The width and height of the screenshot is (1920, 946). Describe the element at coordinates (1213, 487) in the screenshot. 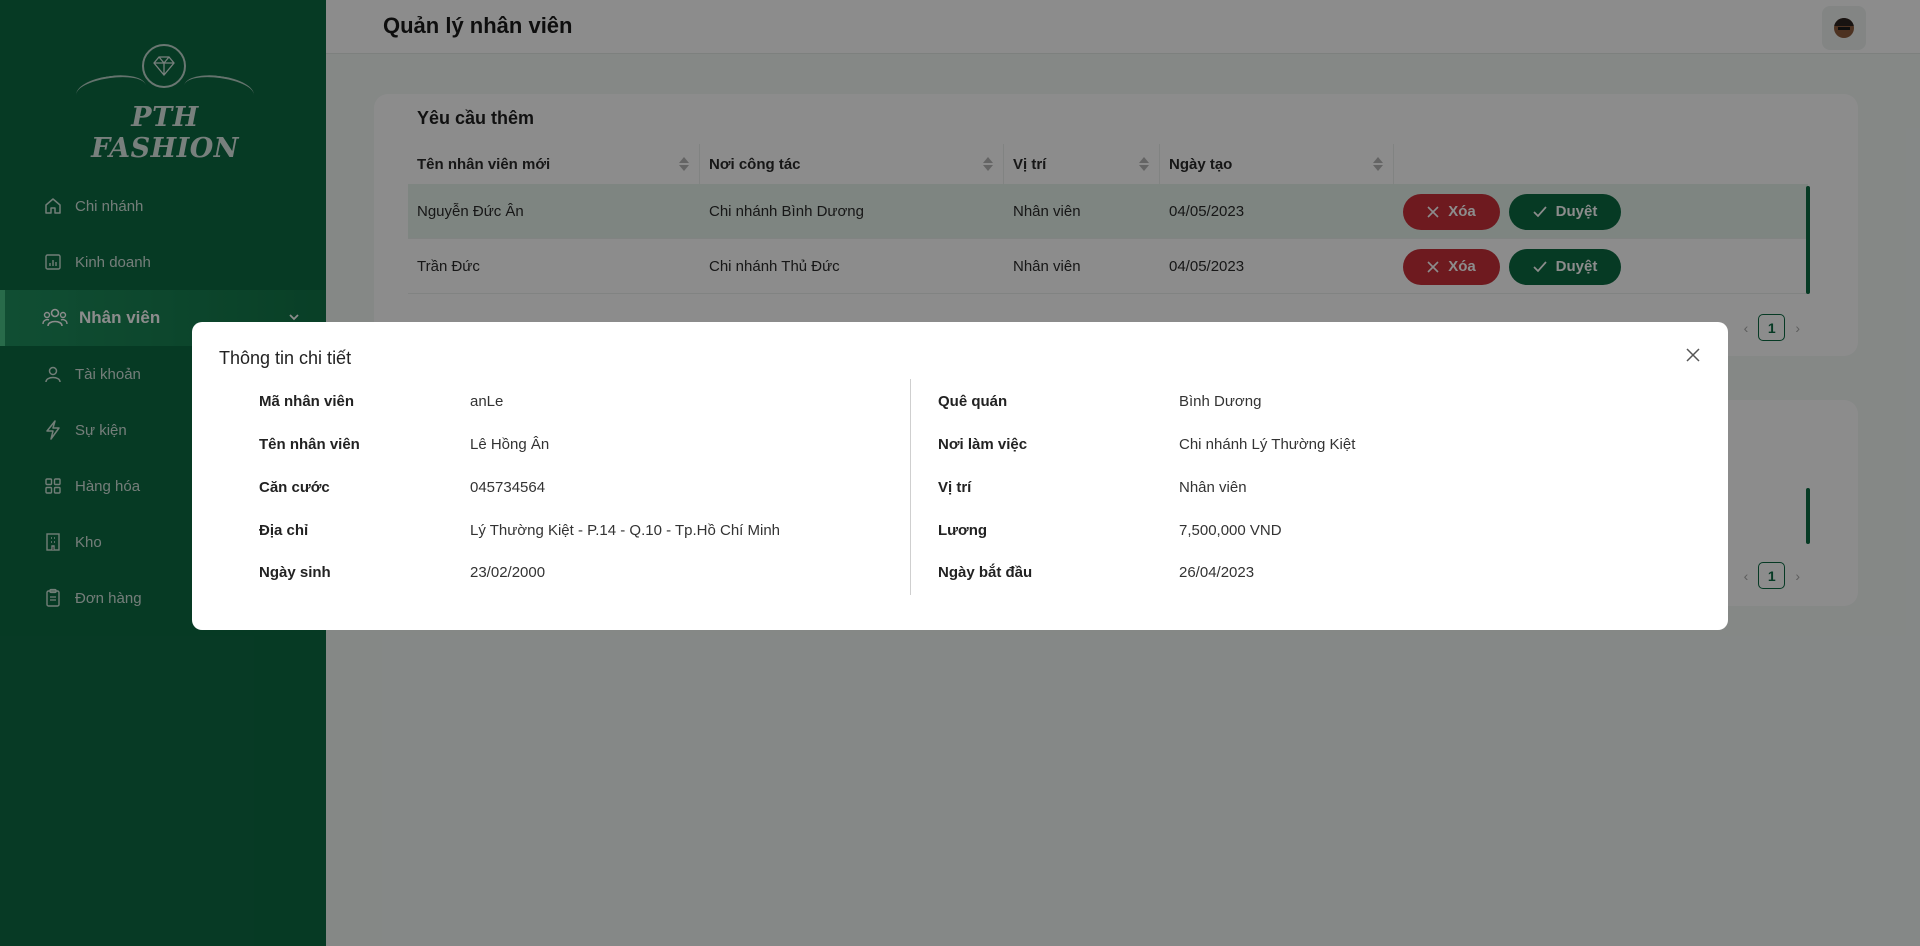

I see `field-value: Nhân viên` at that location.